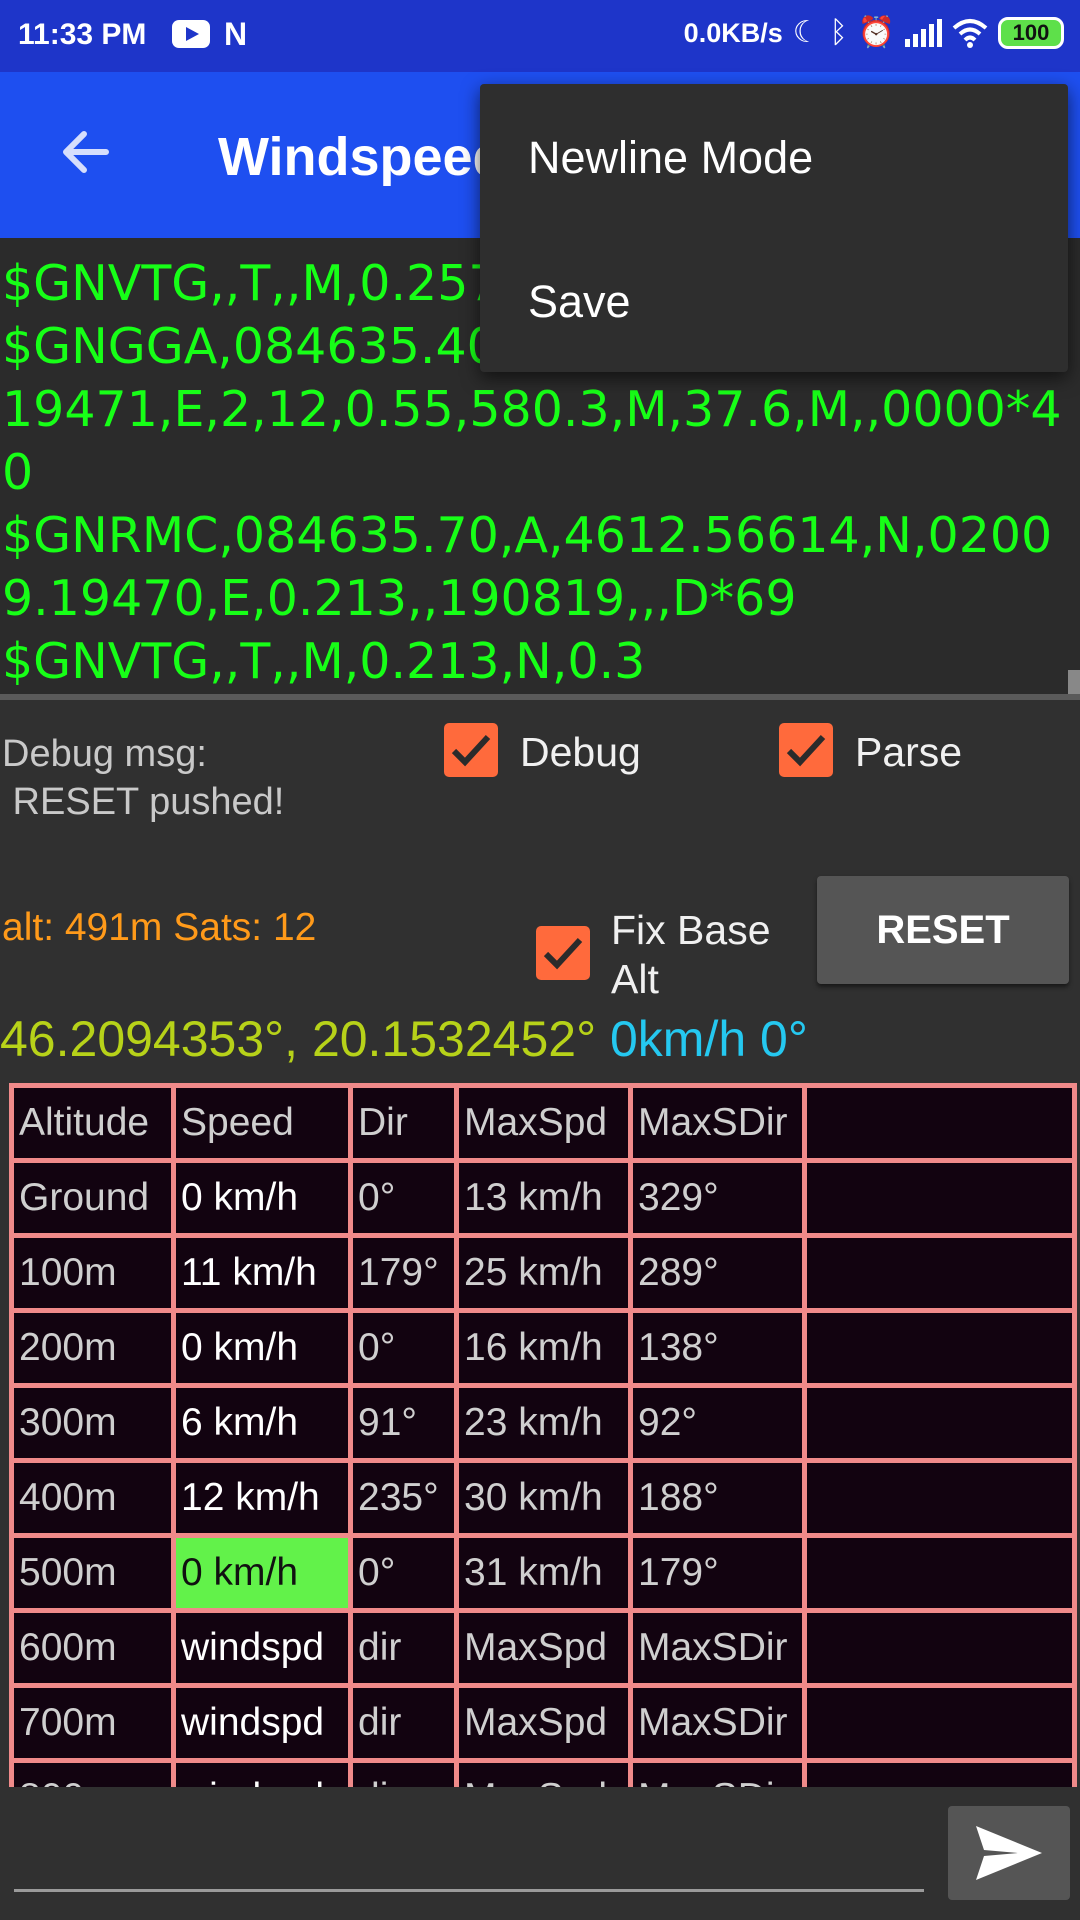  Describe the element at coordinates (939, 1123) in the screenshot. I see `table-header-cell` at that location.